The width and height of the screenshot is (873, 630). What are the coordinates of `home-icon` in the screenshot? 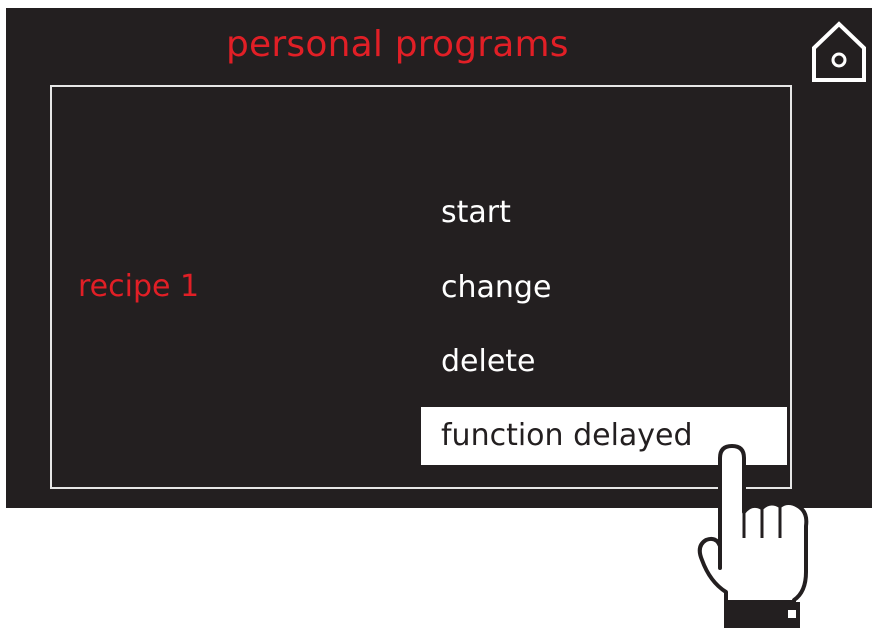 It's located at (839, 51).